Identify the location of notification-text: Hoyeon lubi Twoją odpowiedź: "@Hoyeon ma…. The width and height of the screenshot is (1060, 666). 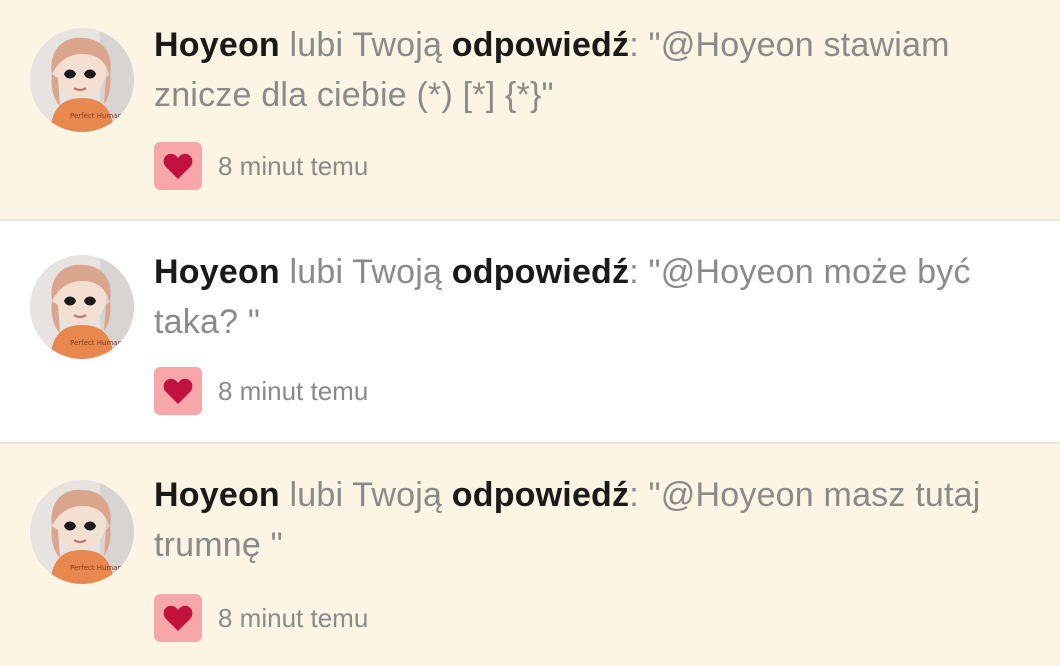
(567, 520).